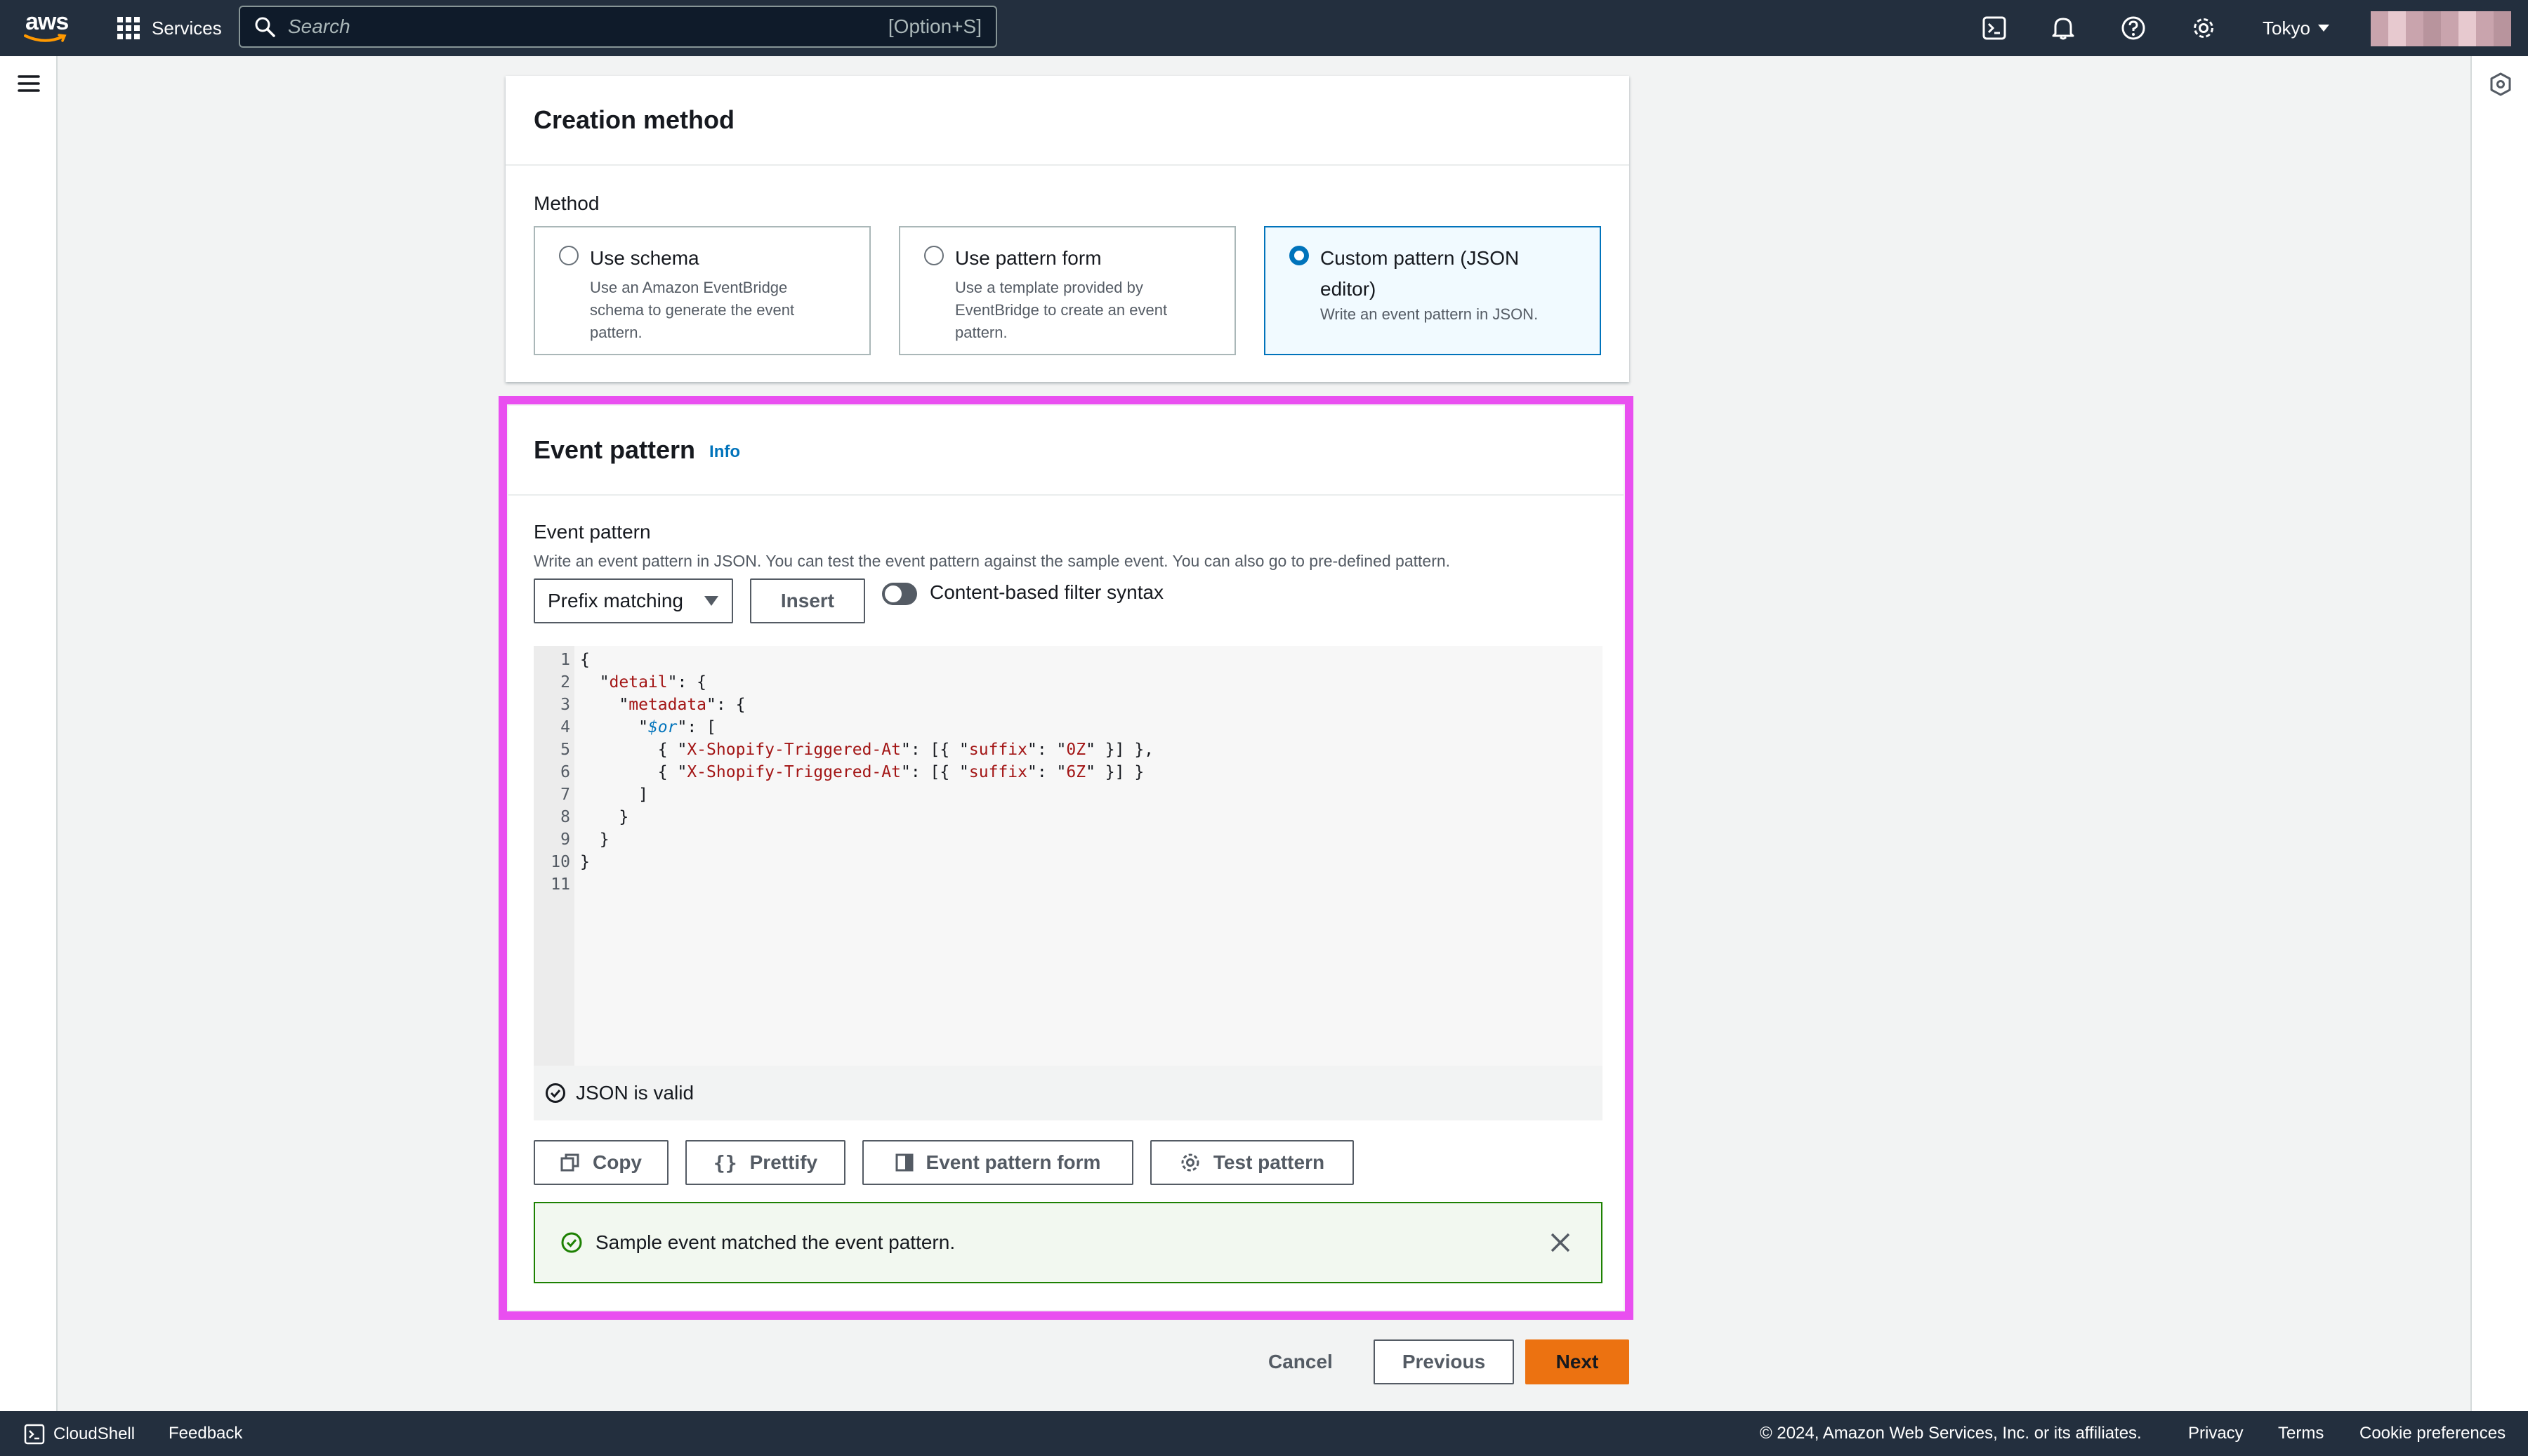 Image resolution: width=2528 pixels, height=1456 pixels. Describe the element at coordinates (935, 26) in the screenshot. I see `search-shortcut: [Option+S]` at that location.